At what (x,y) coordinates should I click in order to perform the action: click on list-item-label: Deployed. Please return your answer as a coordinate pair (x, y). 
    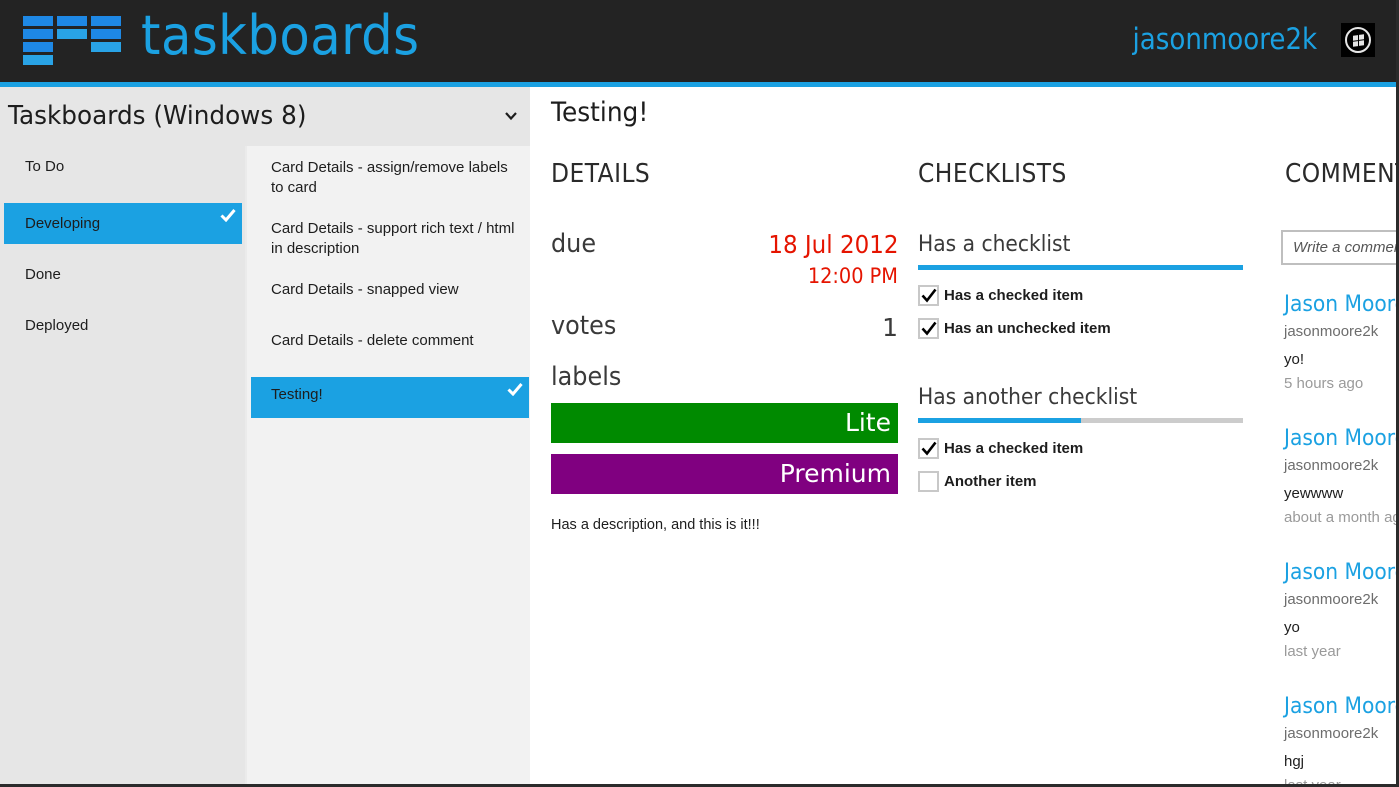
    Looking at the image, I should click on (57, 325).